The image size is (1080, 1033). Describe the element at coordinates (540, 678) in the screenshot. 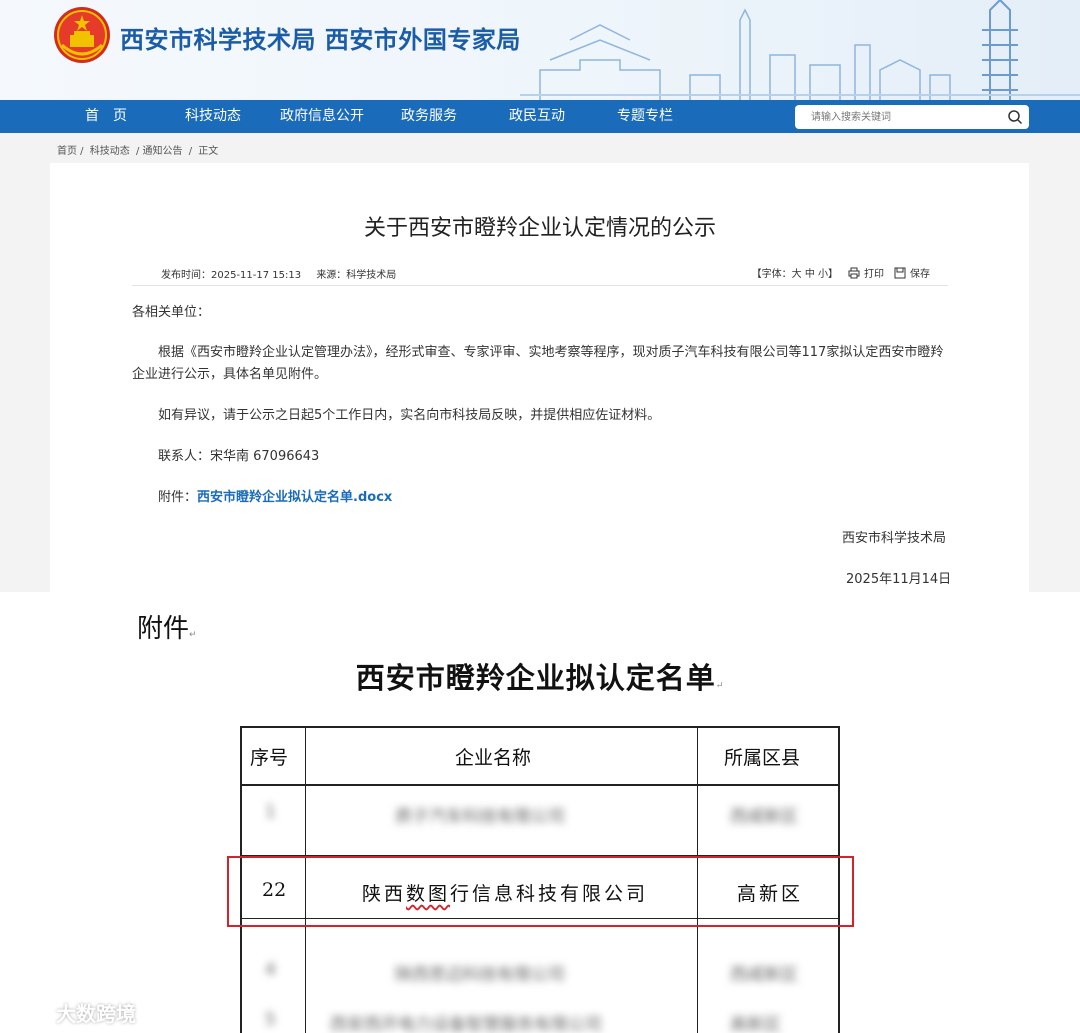

I see `document-title: 西安市瞪羚企业拟认定名单↵` at that location.